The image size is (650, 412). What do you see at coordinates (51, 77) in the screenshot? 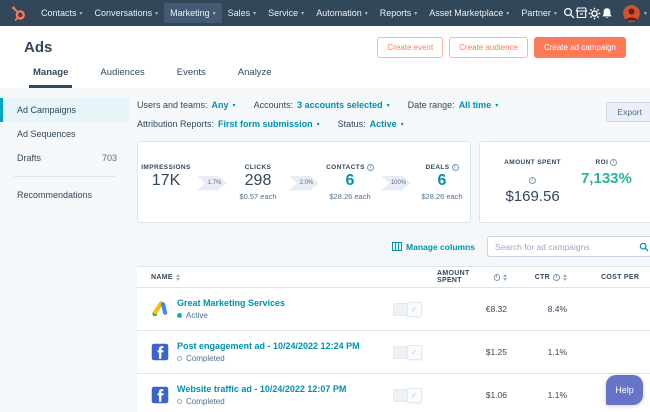
I see `tab-manage: Manage` at bounding box center [51, 77].